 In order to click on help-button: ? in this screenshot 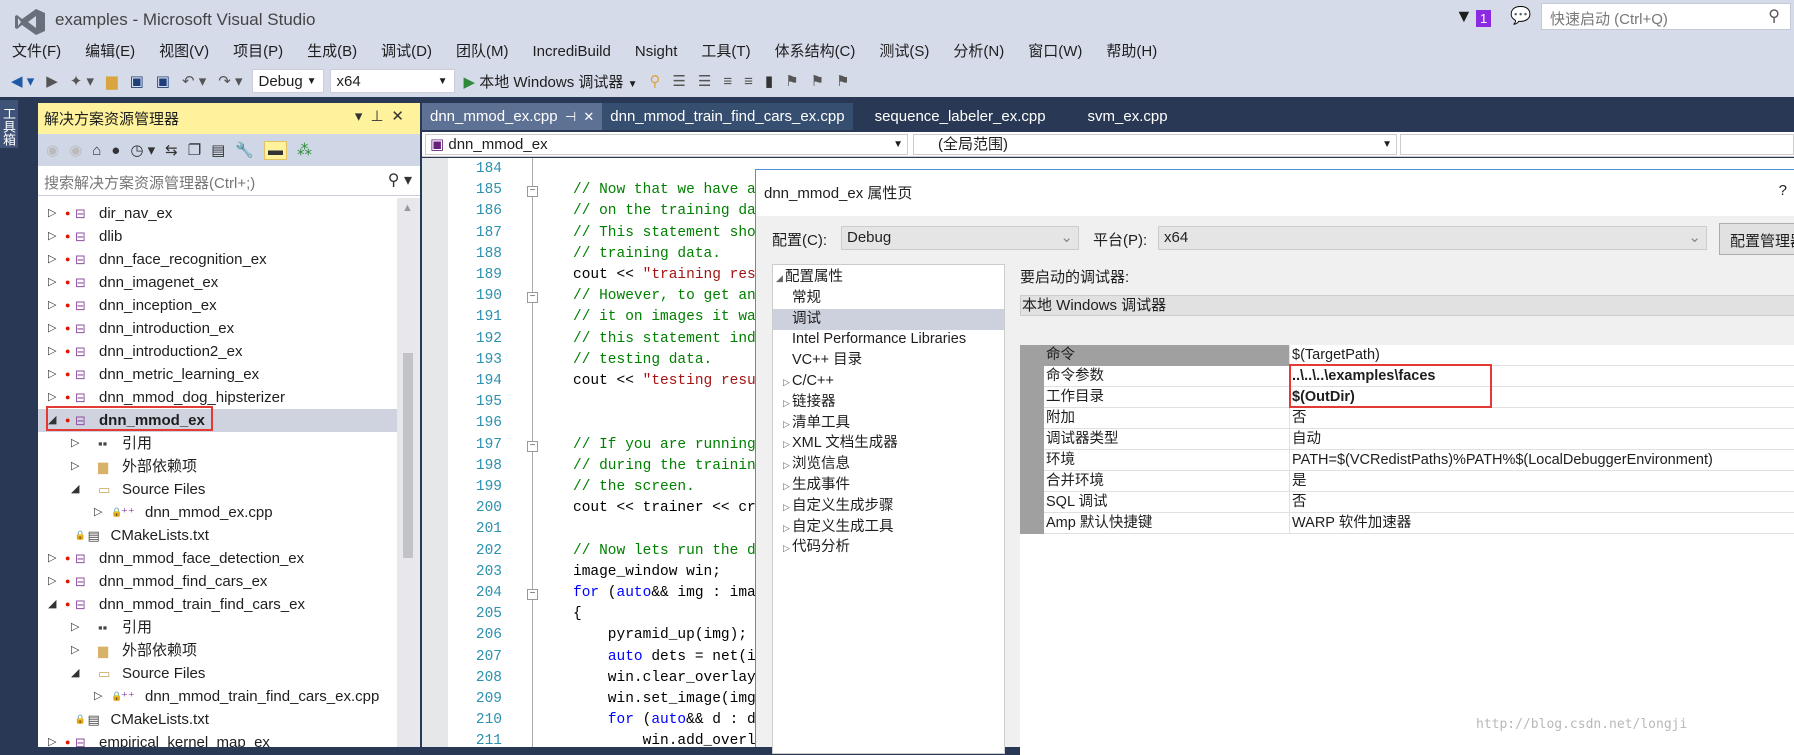, I will do `click(1783, 190)`.